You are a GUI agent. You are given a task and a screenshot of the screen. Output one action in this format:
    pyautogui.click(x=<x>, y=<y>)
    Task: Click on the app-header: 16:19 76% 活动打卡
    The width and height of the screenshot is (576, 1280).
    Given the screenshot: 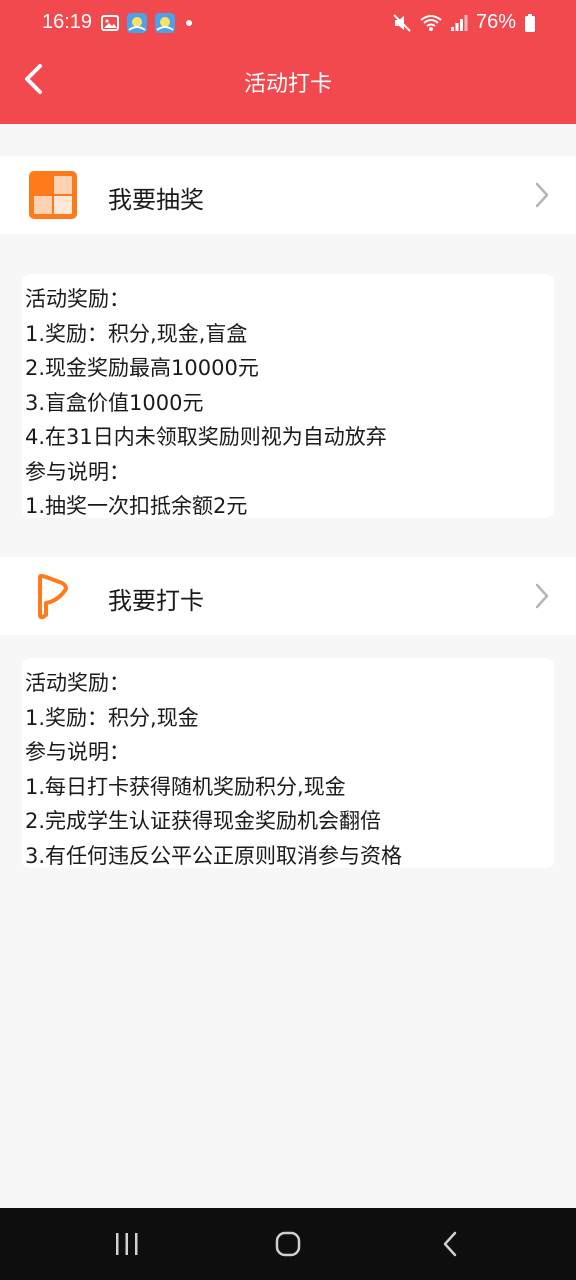 What is the action you would take?
    pyautogui.click(x=288, y=62)
    